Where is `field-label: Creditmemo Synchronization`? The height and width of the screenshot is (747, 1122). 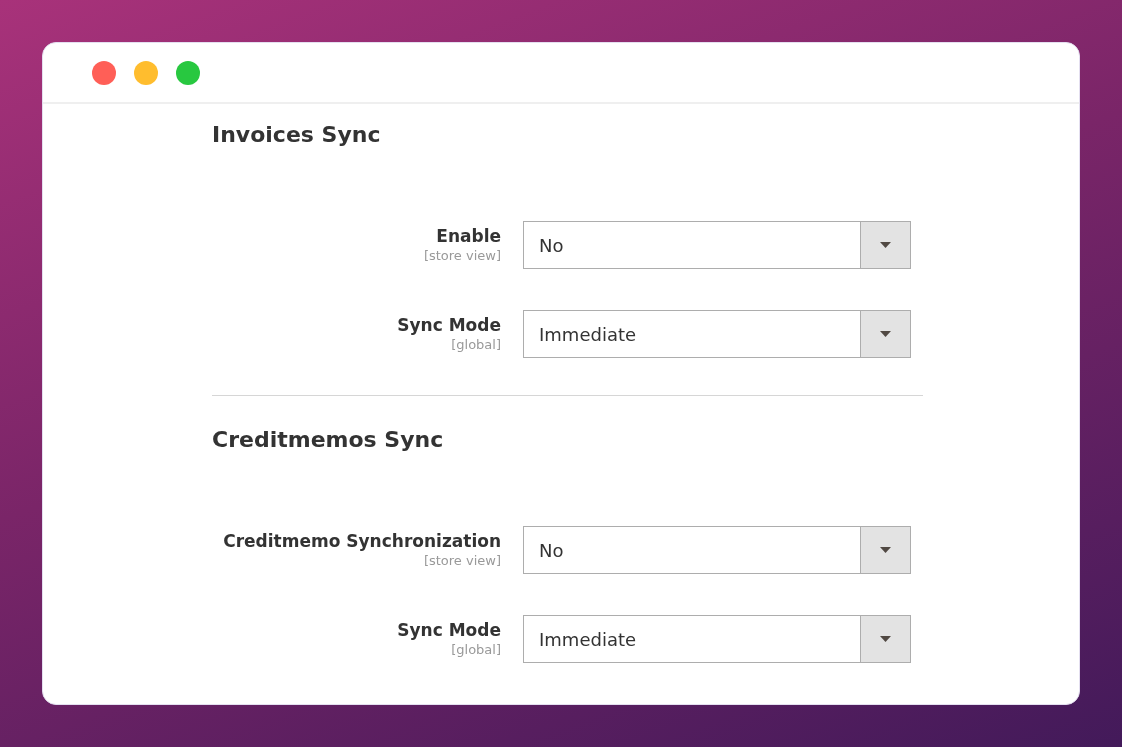
field-label: Creditmemo Synchronization is located at coordinates (362, 541).